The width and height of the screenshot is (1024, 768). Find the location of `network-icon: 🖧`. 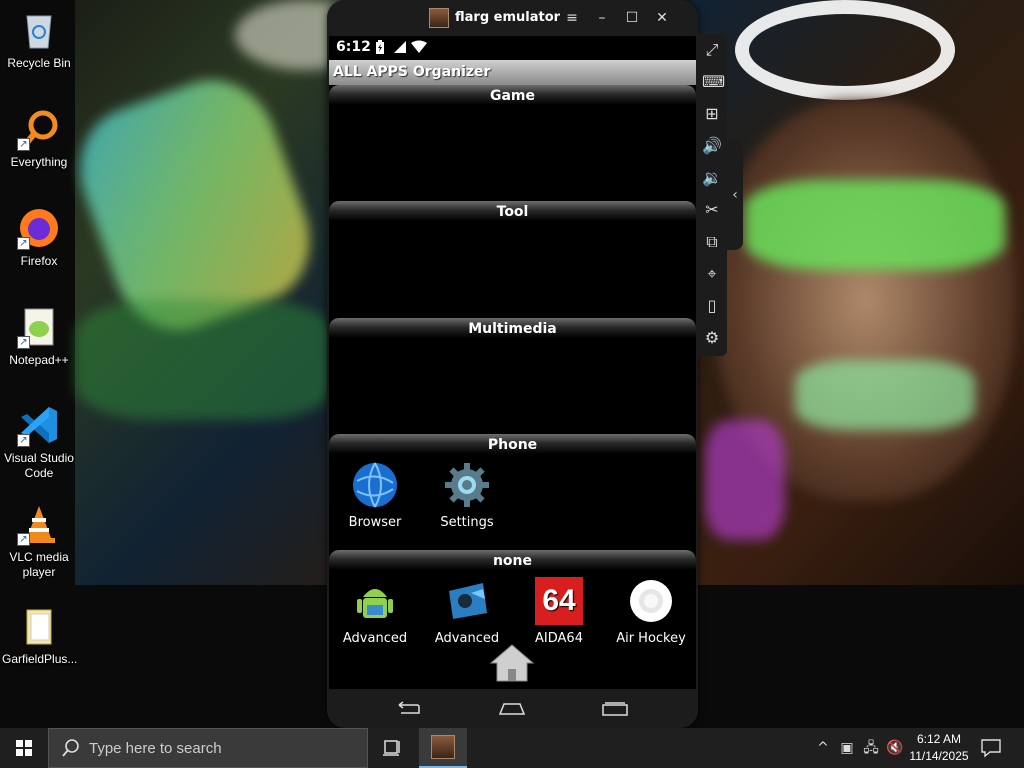

network-icon: 🖧 is located at coordinates (871, 748).